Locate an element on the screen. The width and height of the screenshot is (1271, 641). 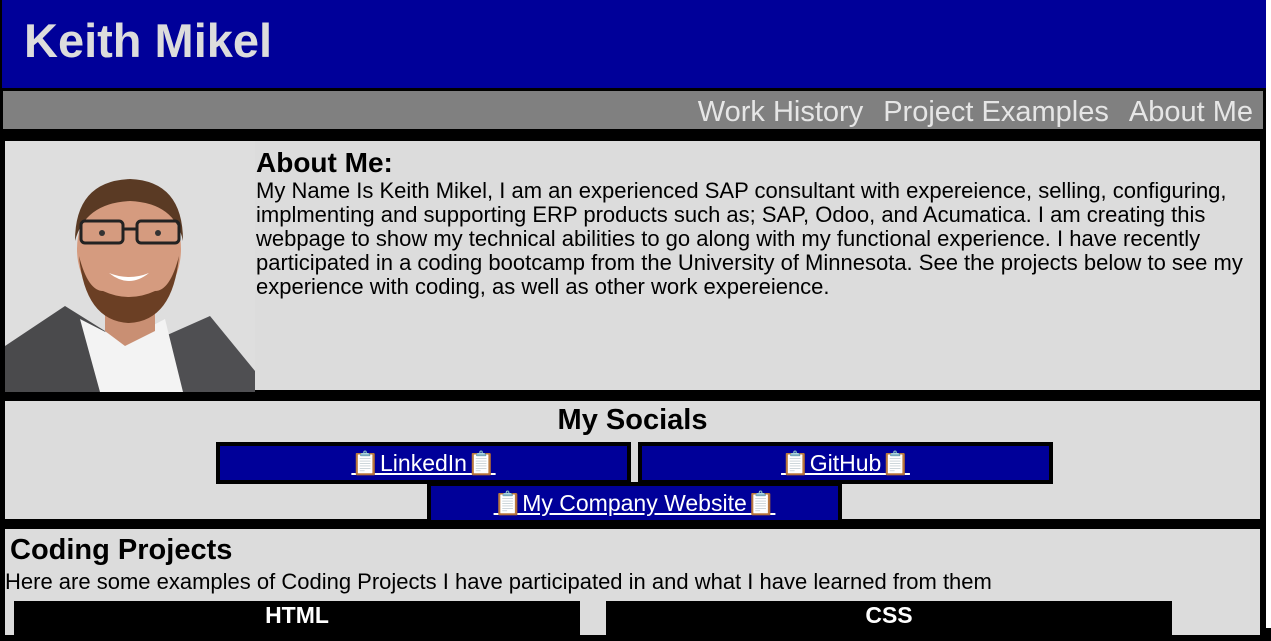
profile-photo is located at coordinates (130, 266).